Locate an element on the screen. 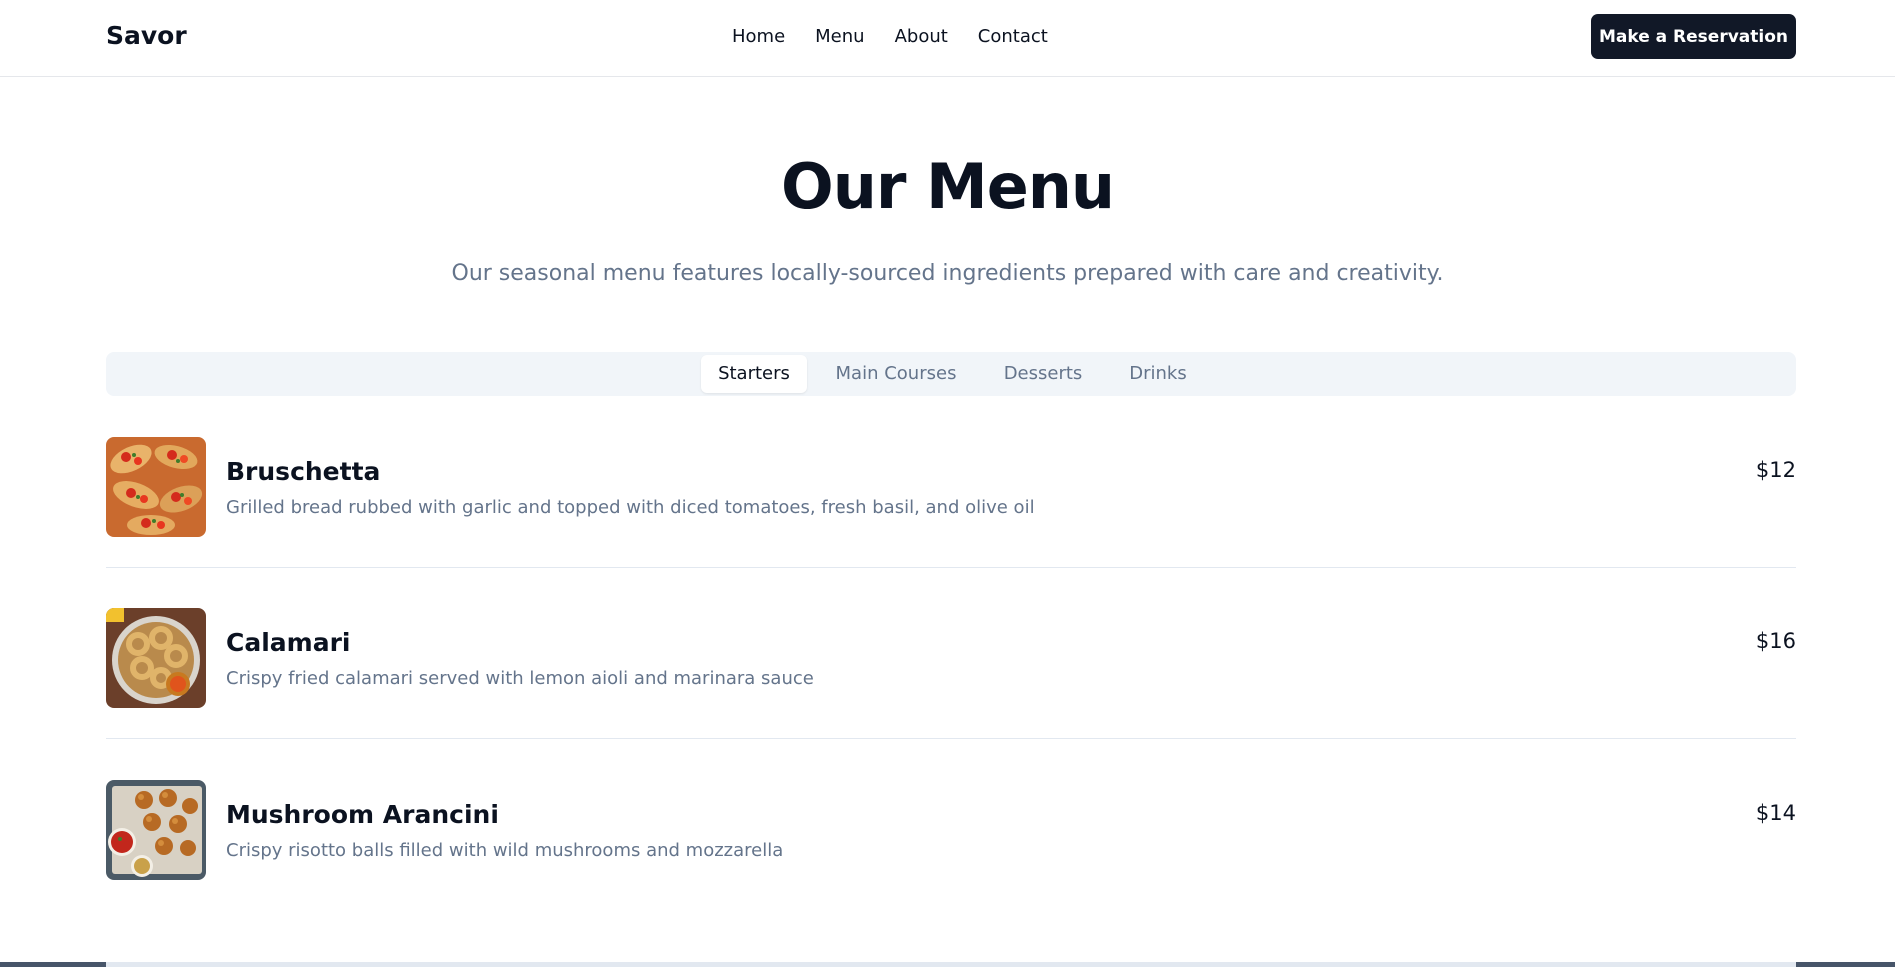 Image resolution: width=1895 pixels, height=967 pixels. arancini-photo is located at coordinates (156, 830).